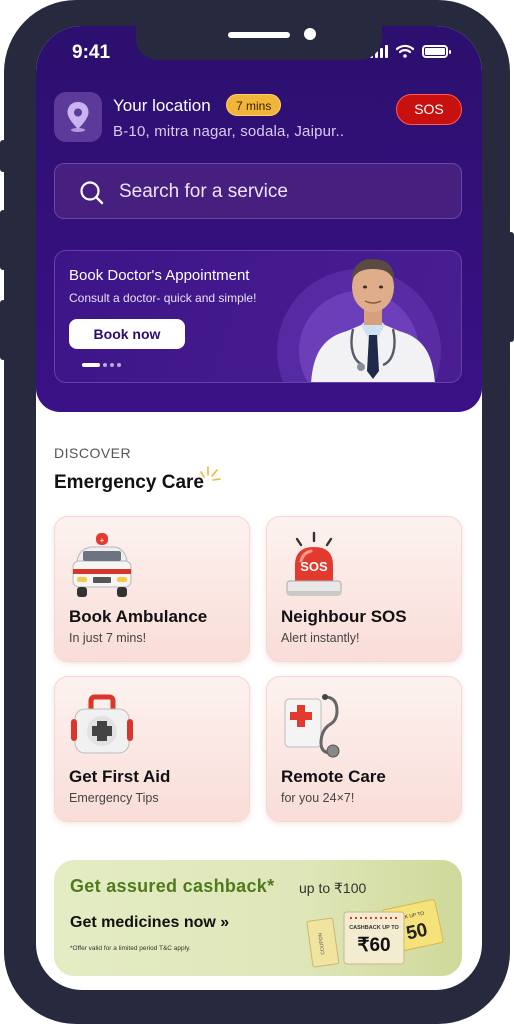  What do you see at coordinates (127, 334) in the screenshot?
I see `book-now-button: Book now` at bounding box center [127, 334].